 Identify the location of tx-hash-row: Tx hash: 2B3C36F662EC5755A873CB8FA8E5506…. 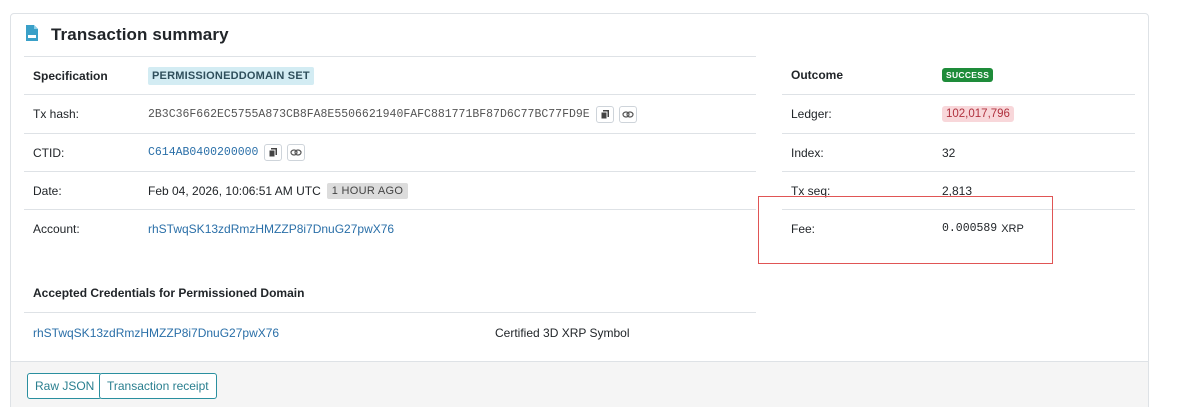
(390, 113).